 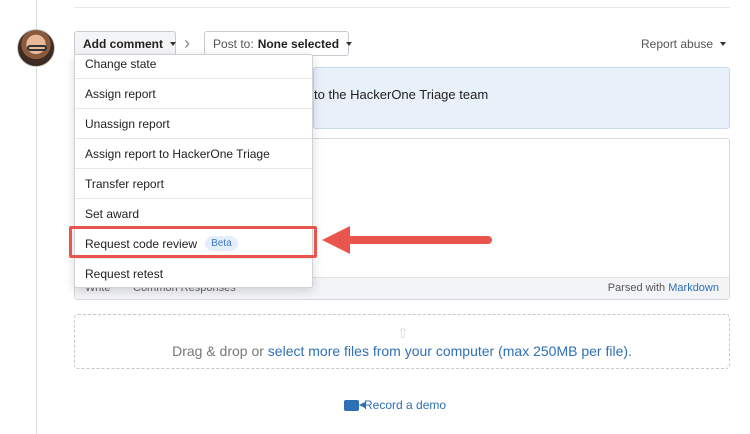 I want to click on menu-item-label: Assign report to HackerOne Triage, so click(x=177, y=153).